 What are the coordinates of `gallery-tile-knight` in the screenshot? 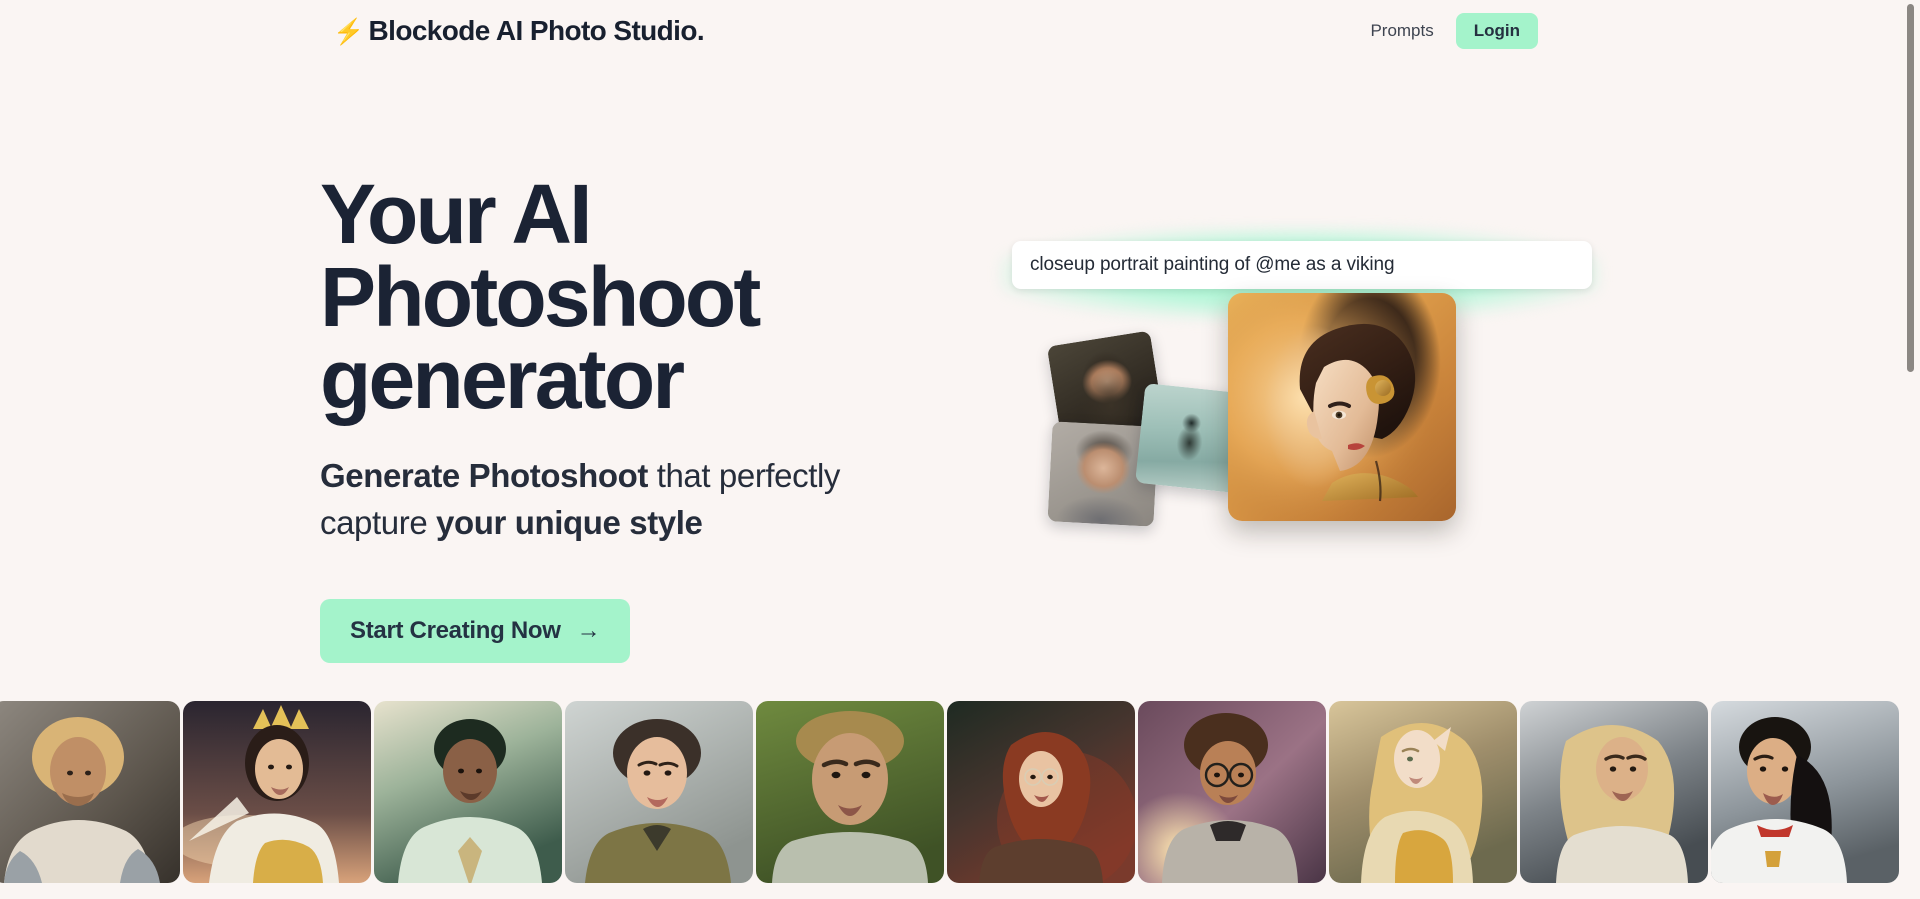 It's located at (90, 792).